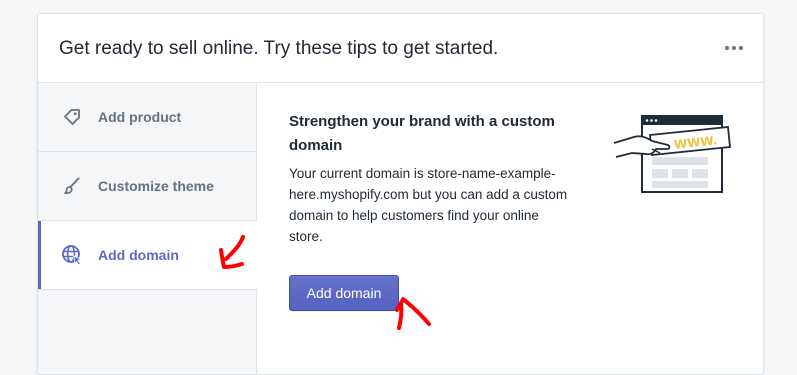  Describe the element at coordinates (727, 48) in the screenshot. I see `horizontal-dots-icon` at that location.